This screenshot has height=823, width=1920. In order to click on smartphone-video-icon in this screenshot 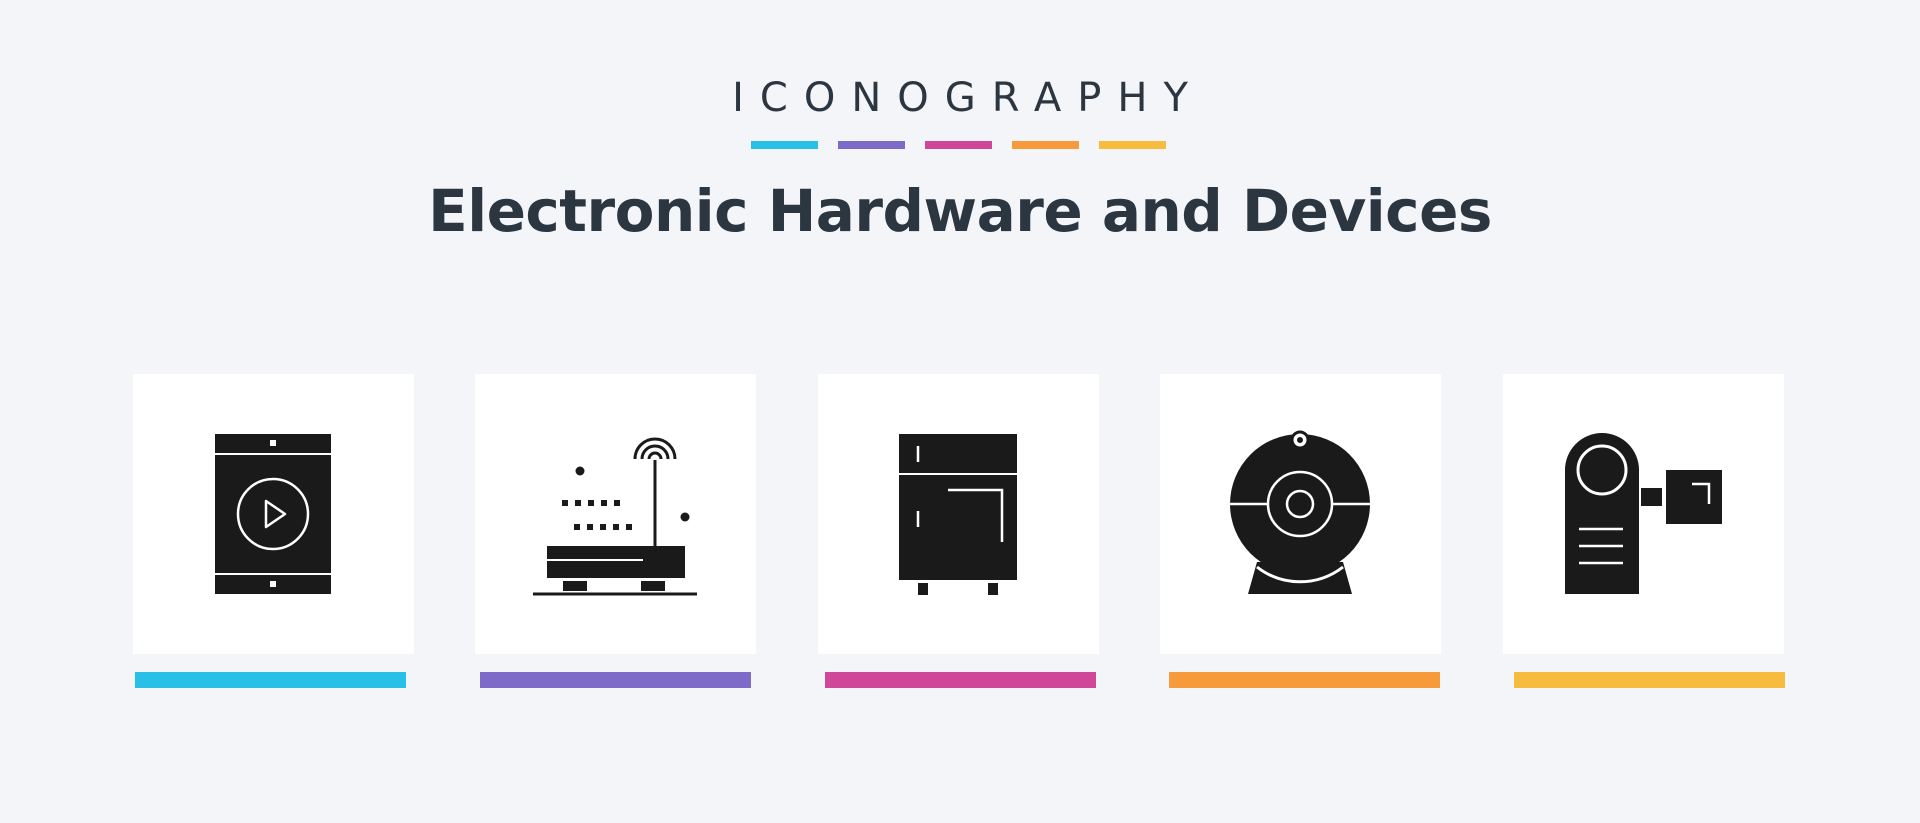, I will do `click(273, 514)`.